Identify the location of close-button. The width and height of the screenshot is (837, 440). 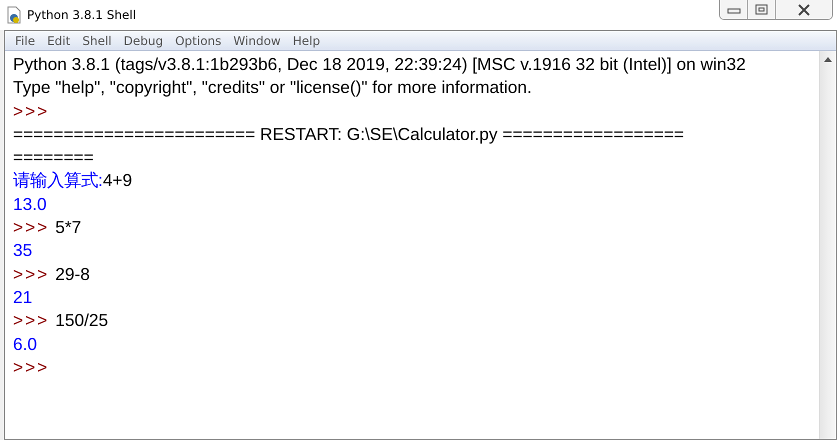
(804, 9).